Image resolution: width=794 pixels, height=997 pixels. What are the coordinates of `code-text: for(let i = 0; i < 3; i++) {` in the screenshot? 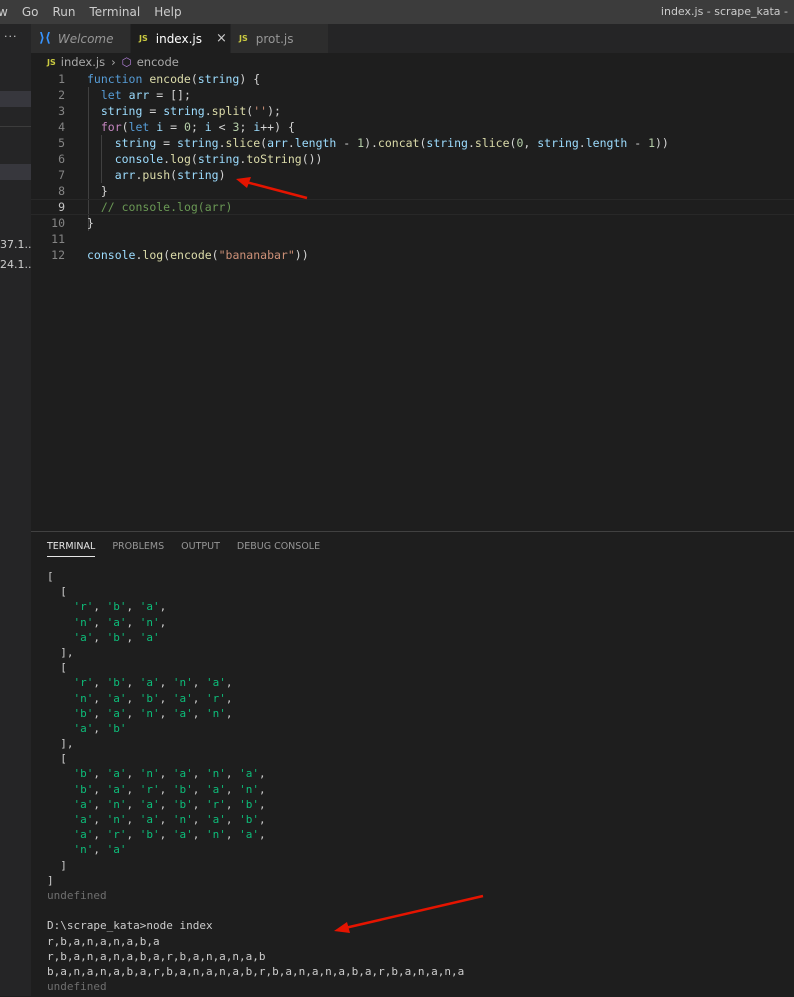 It's located at (197, 127).